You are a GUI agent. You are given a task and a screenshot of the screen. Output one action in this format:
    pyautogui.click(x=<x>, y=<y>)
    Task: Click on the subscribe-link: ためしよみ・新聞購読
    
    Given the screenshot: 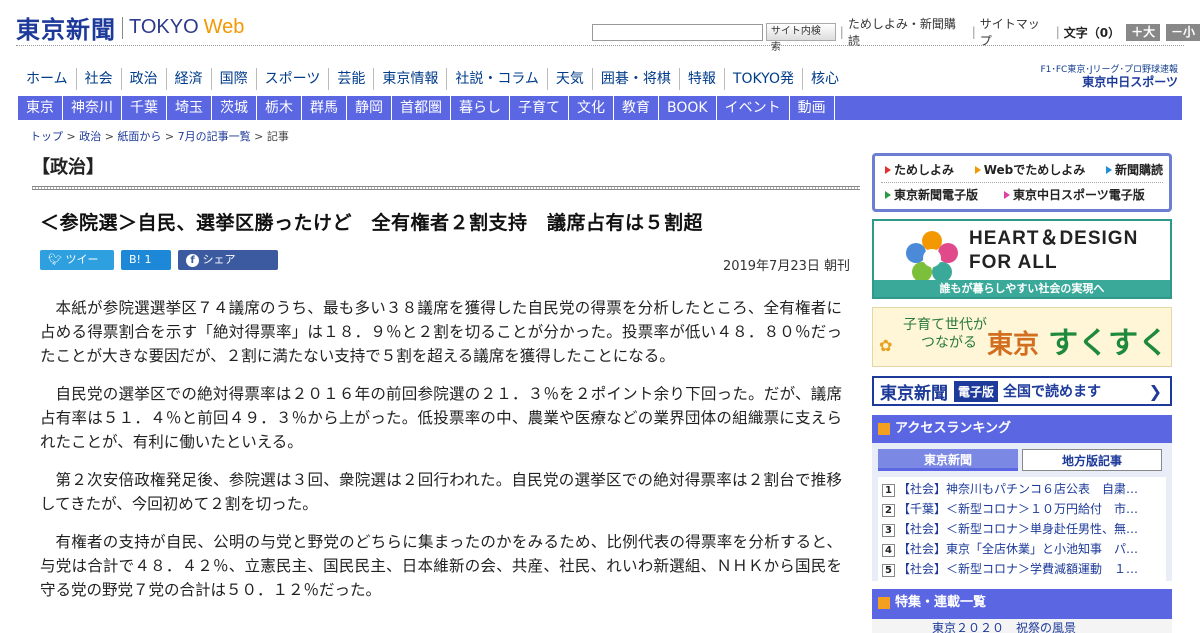 What is the action you would take?
    pyautogui.click(x=908, y=32)
    